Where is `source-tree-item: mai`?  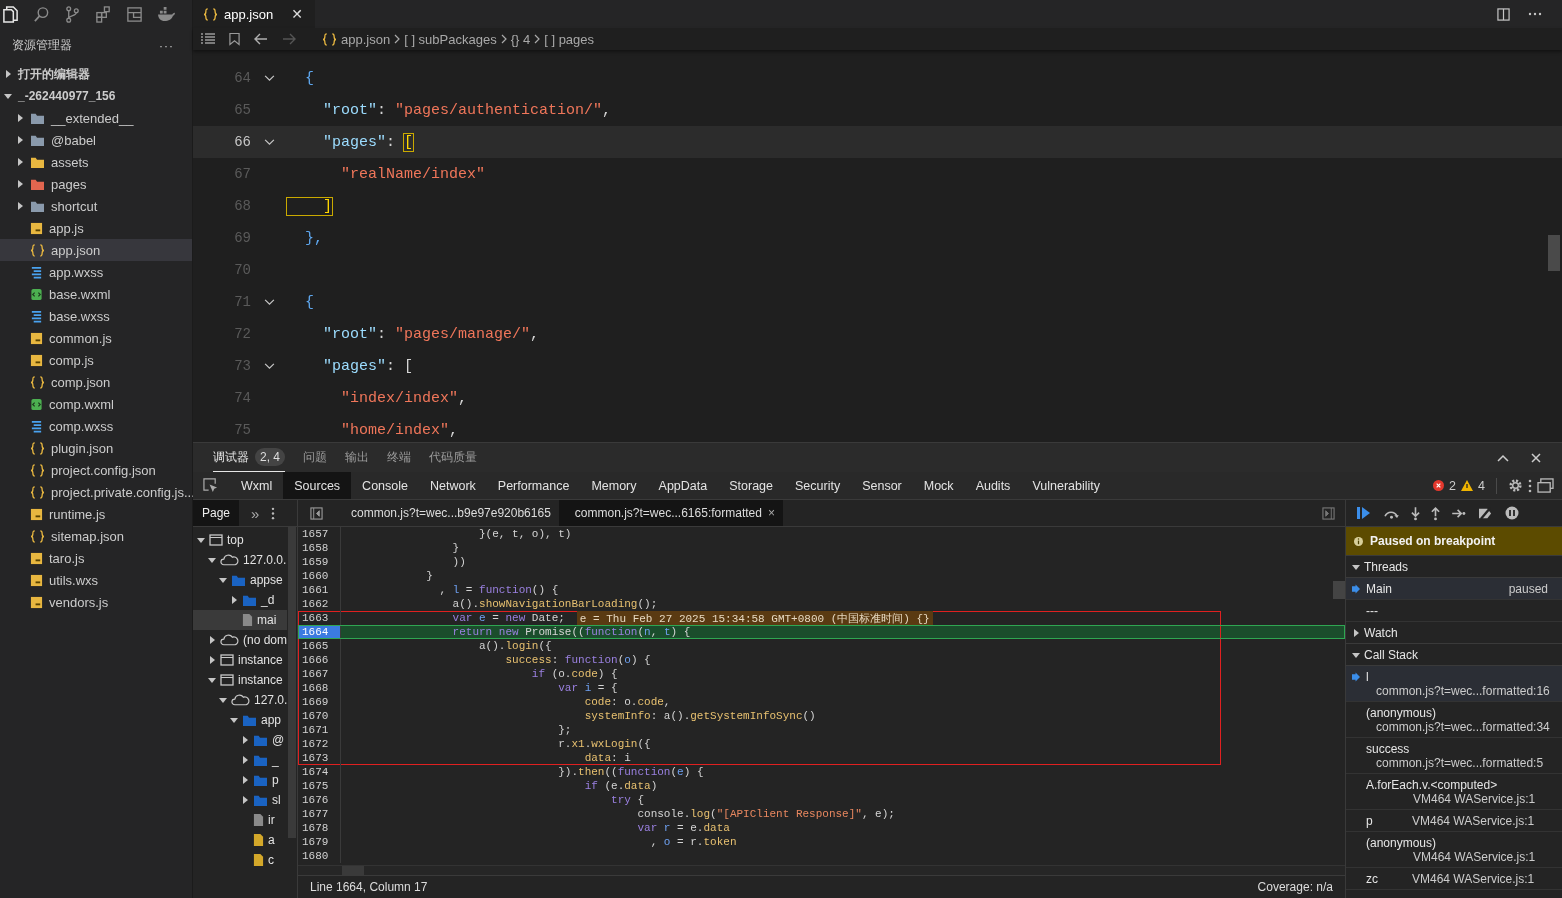 source-tree-item: mai is located at coordinates (240, 620).